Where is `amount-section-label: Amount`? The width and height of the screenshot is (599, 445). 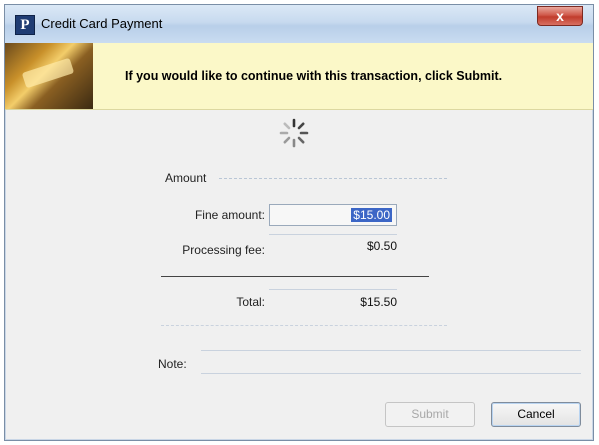 amount-section-label: Amount is located at coordinates (186, 178).